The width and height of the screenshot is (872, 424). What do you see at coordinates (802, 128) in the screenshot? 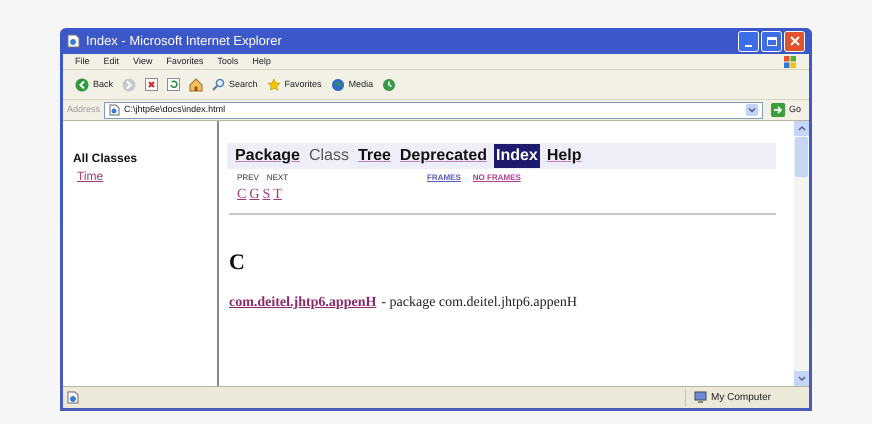
I see `scroll-up-icon` at bounding box center [802, 128].